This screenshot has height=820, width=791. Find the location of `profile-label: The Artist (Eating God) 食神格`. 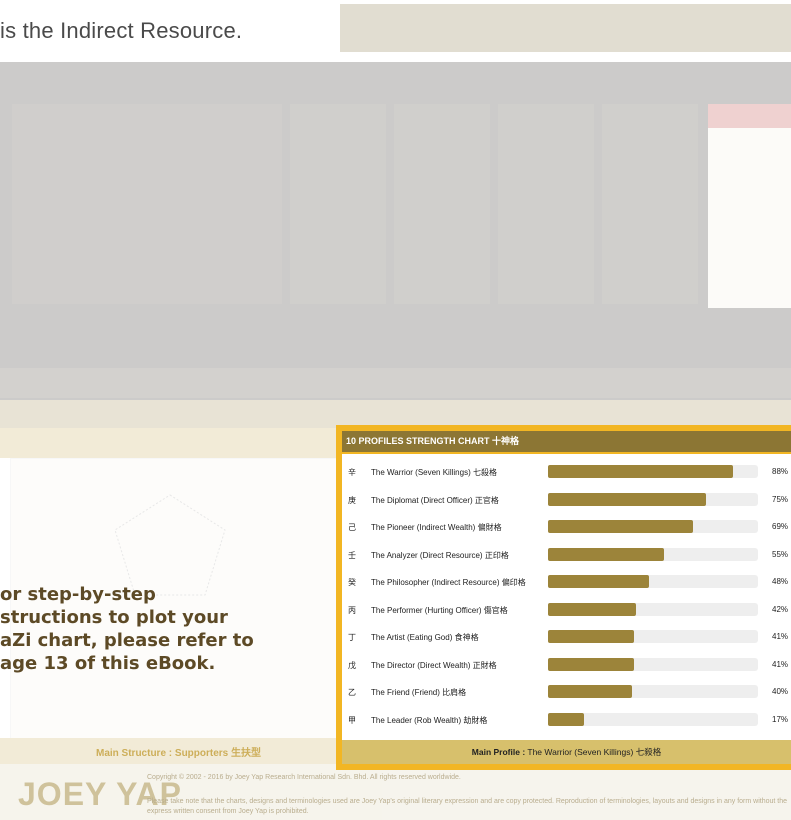

profile-label: The Artist (Eating God) 食神格 is located at coordinates (425, 637).